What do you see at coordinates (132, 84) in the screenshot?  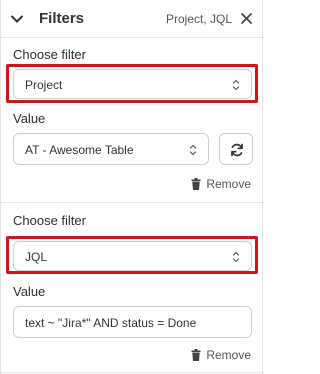 I see `filter-type-select: Project` at bounding box center [132, 84].